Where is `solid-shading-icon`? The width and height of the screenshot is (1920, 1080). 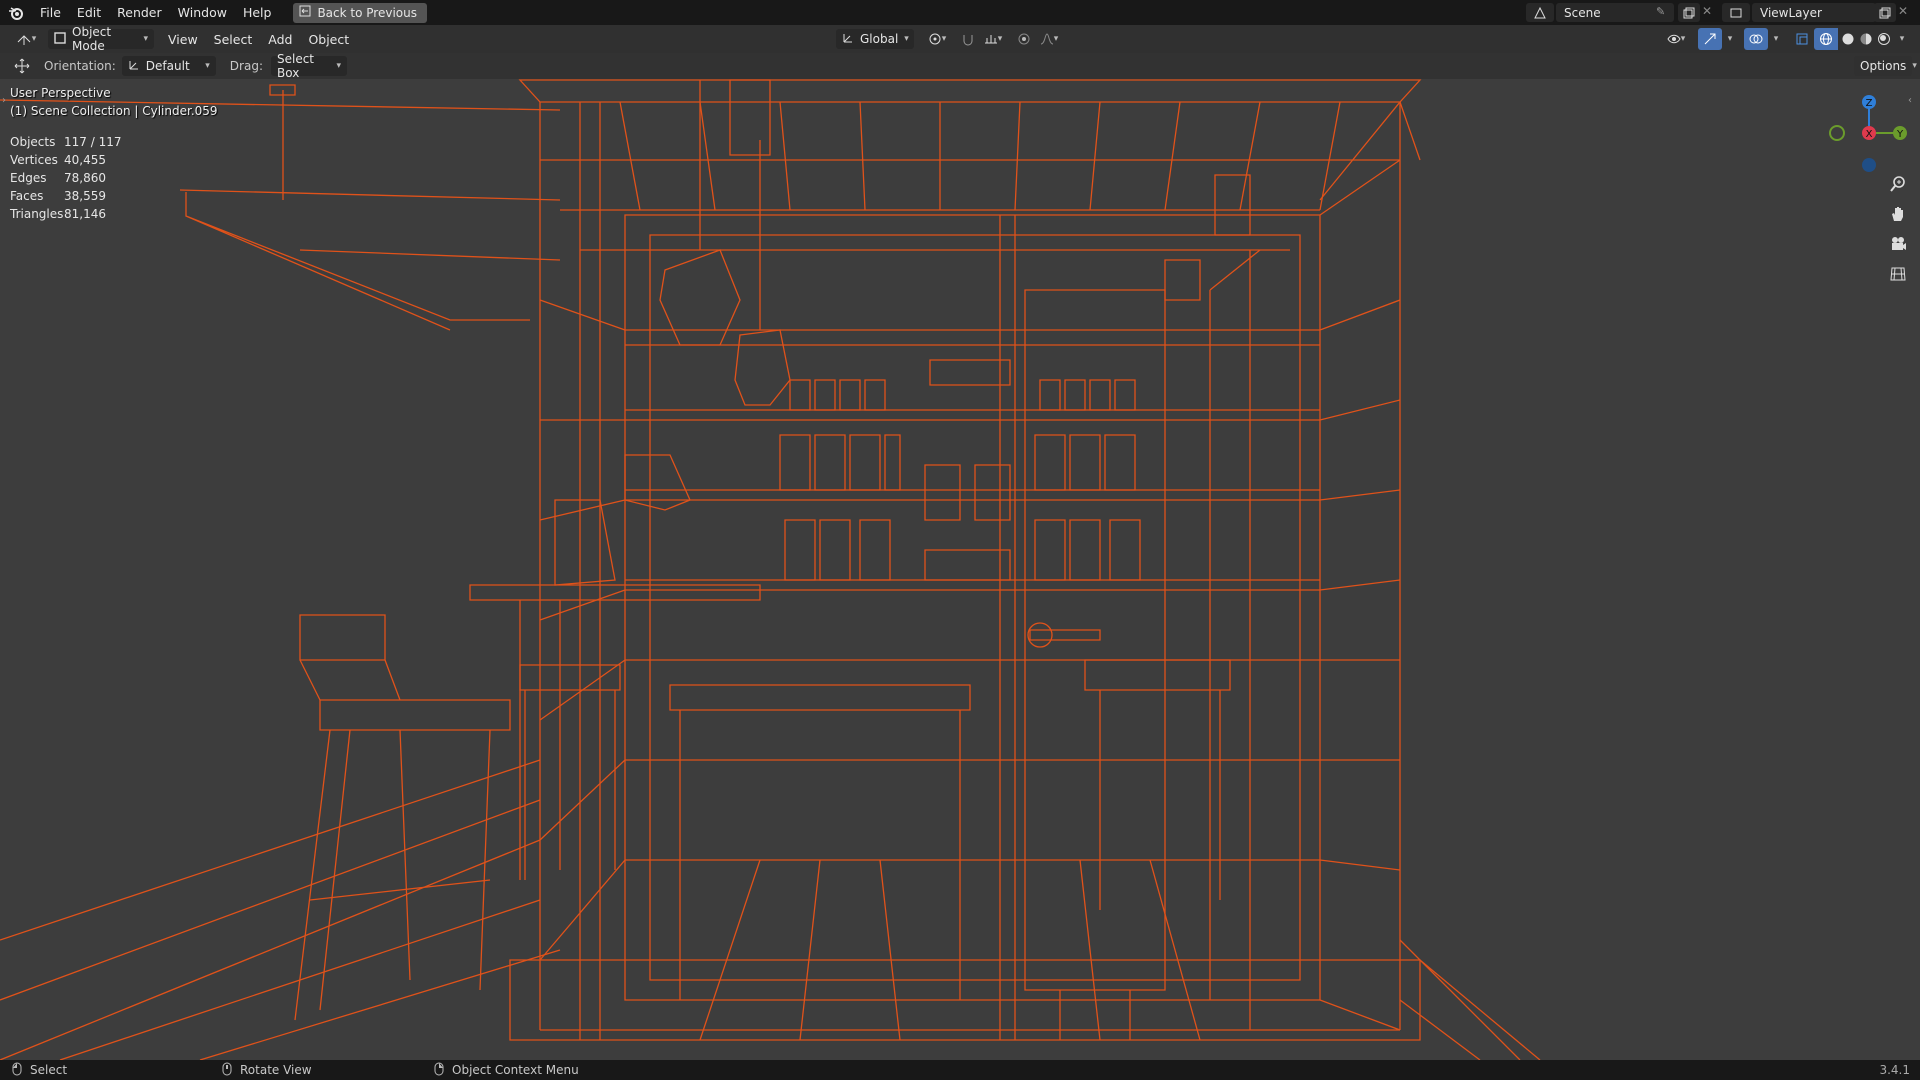
solid-shading-icon is located at coordinates (1848, 39).